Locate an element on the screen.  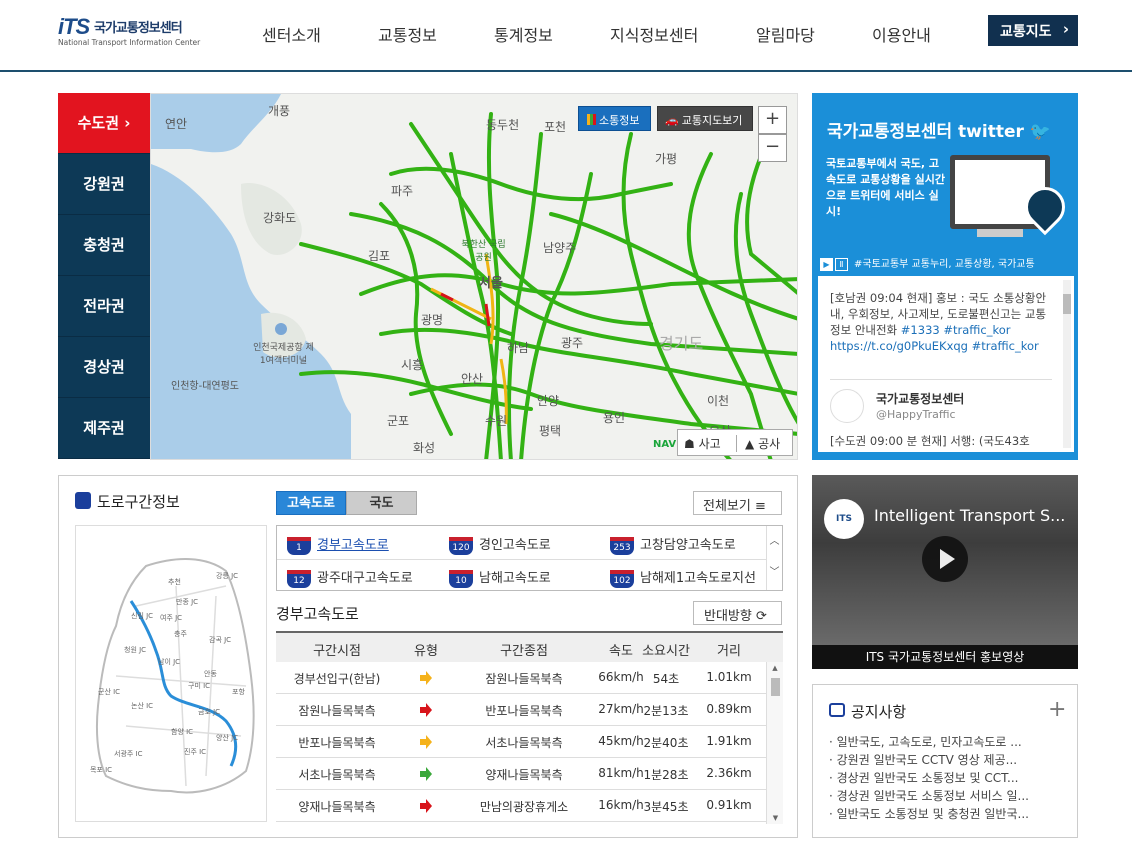
route-shield-icon: 12 is located at coordinates (299, 578).